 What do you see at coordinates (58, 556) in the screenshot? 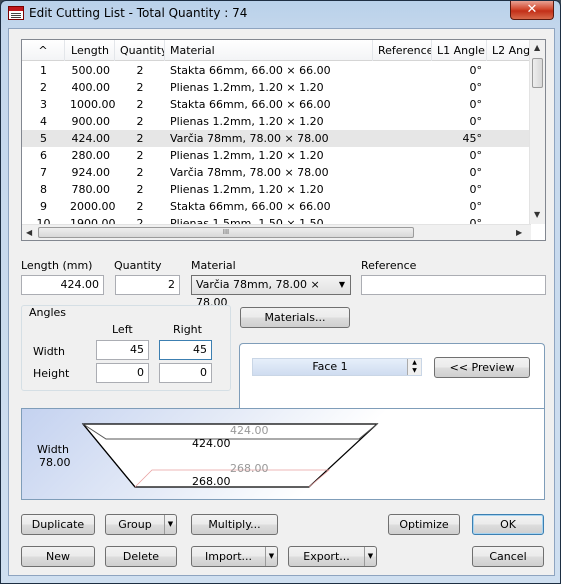
I see `new-button: New` at bounding box center [58, 556].